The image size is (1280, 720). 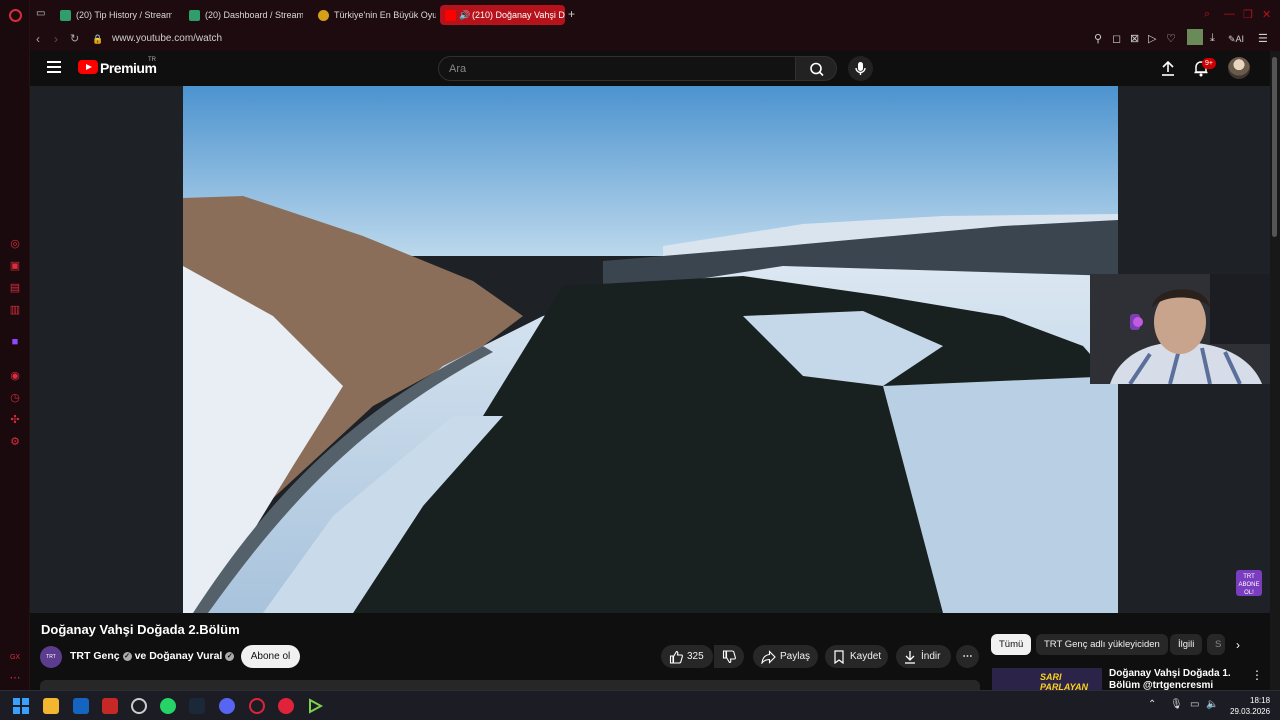 What do you see at coordinates (687, 656) in the screenshot?
I see `like-button: 325` at bounding box center [687, 656].